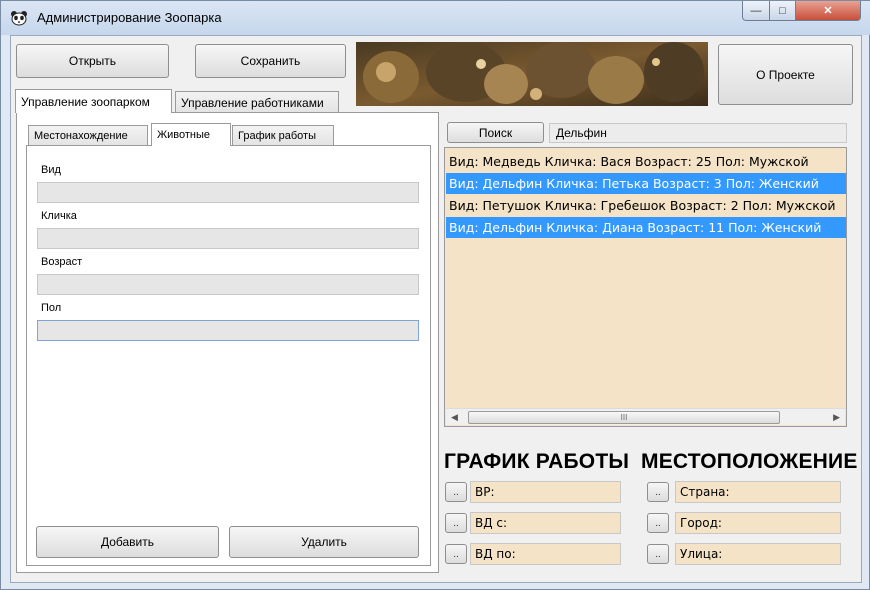 The width and height of the screenshot is (870, 590). What do you see at coordinates (545, 492) in the screenshot?
I see `work-time-field: ВР:` at bounding box center [545, 492].